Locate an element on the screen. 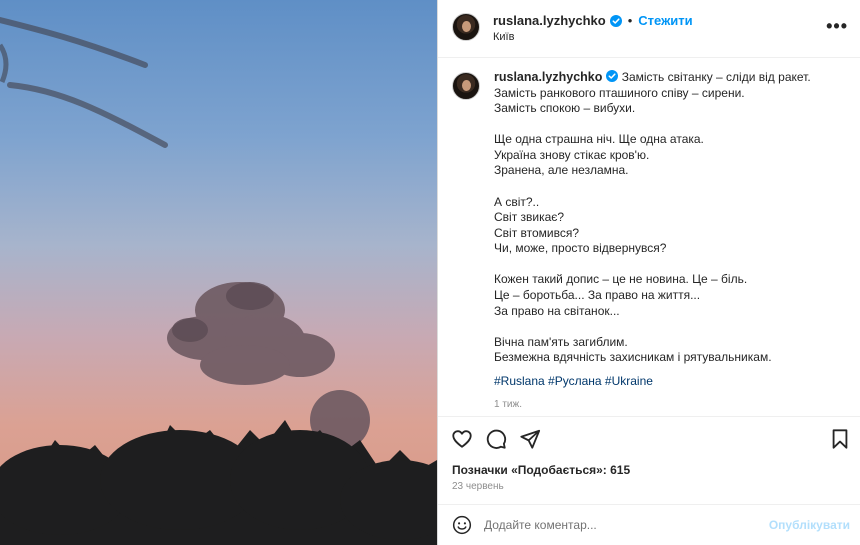 The image size is (860, 545). caption-line: Україна знову стікає кров'ю. is located at coordinates (572, 154).